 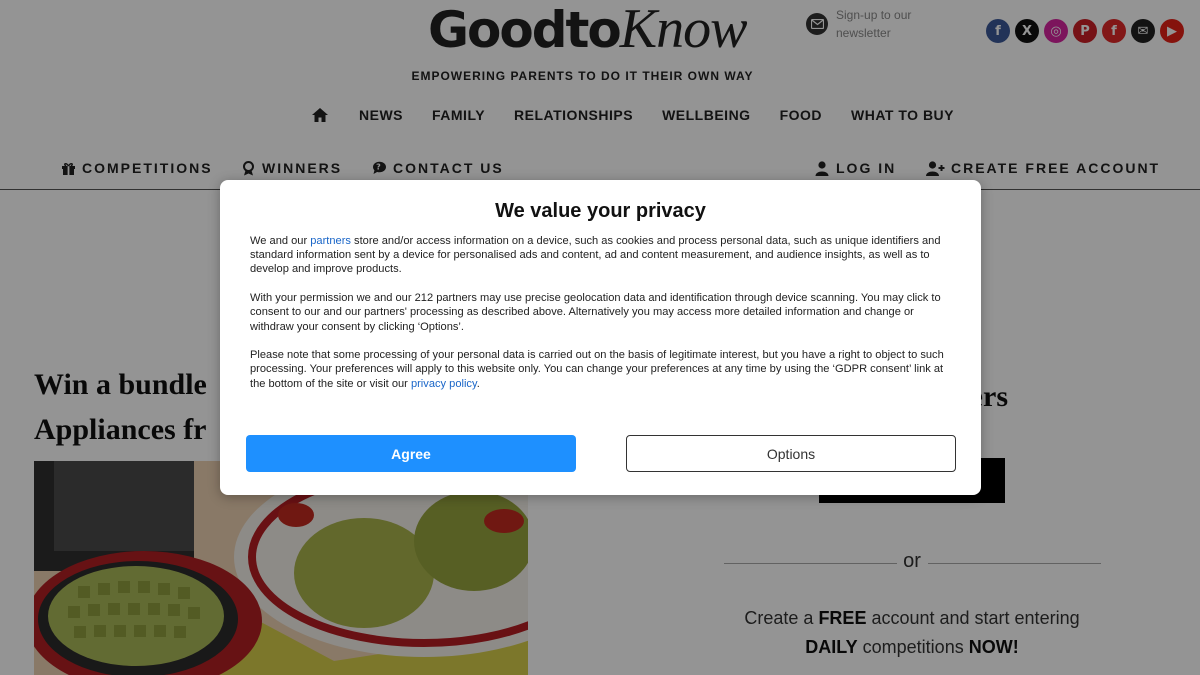 I want to click on partners-link: partners, so click(x=330, y=241).